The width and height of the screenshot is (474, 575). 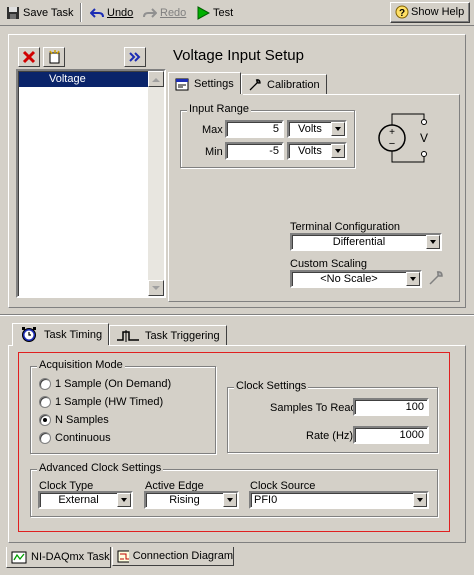 I want to click on radio-1-sample-hw-timed: 1 Sample (HW Timed), so click(x=101, y=402).